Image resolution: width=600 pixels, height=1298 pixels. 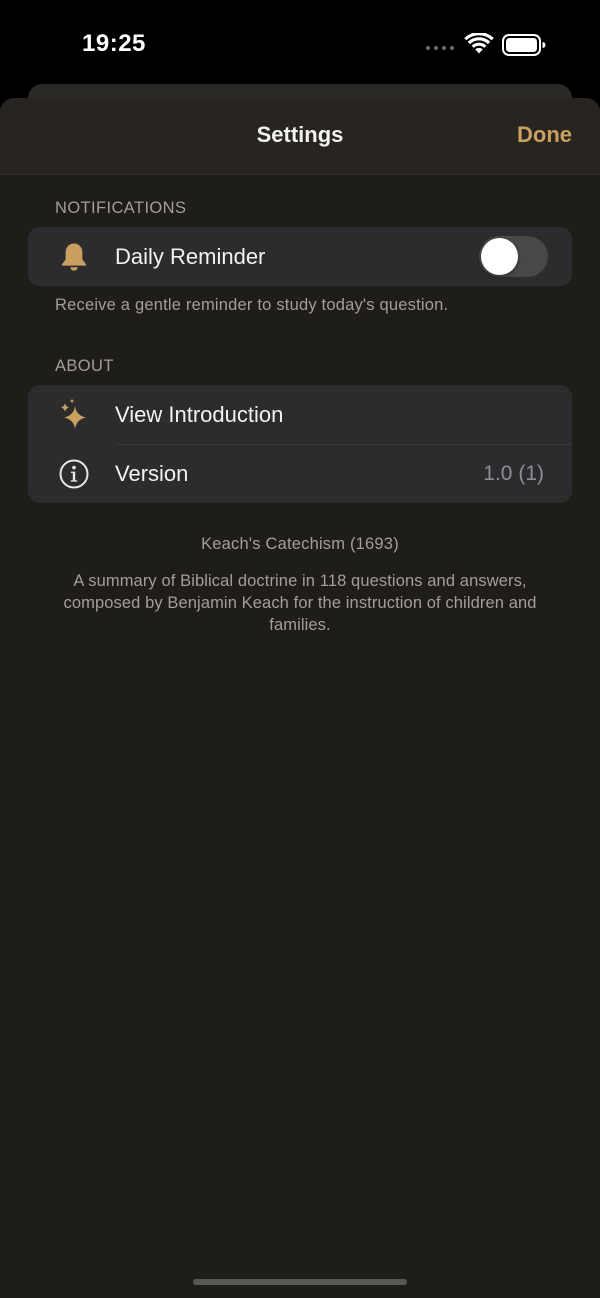 I want to click on wifi-icon, so click(x=479, y=43).